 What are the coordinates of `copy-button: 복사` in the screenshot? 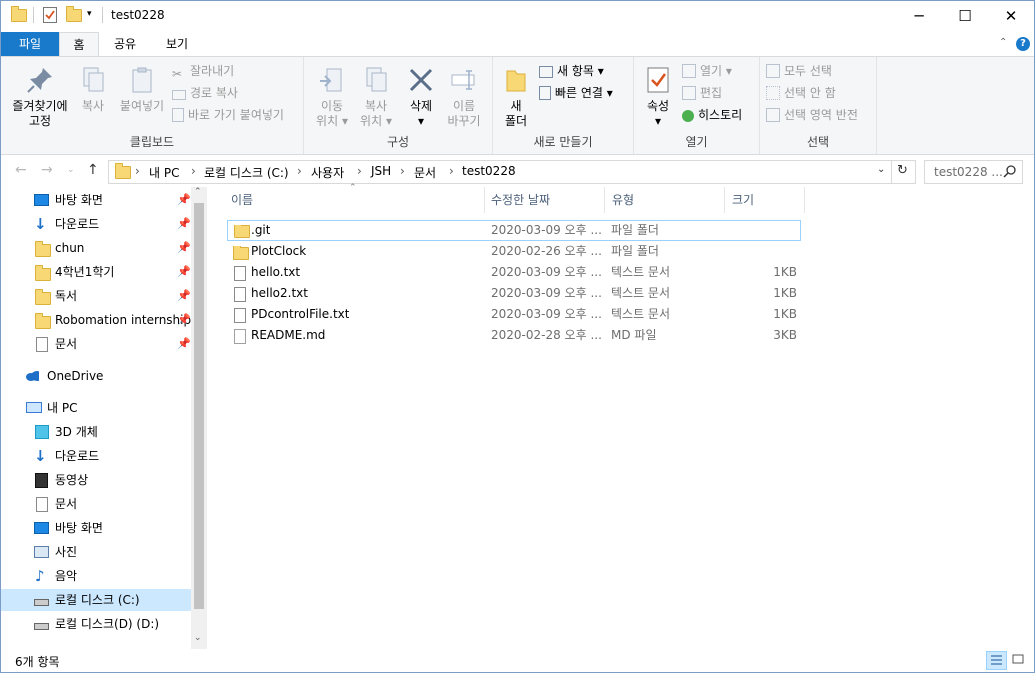 It's located at (93, 87).